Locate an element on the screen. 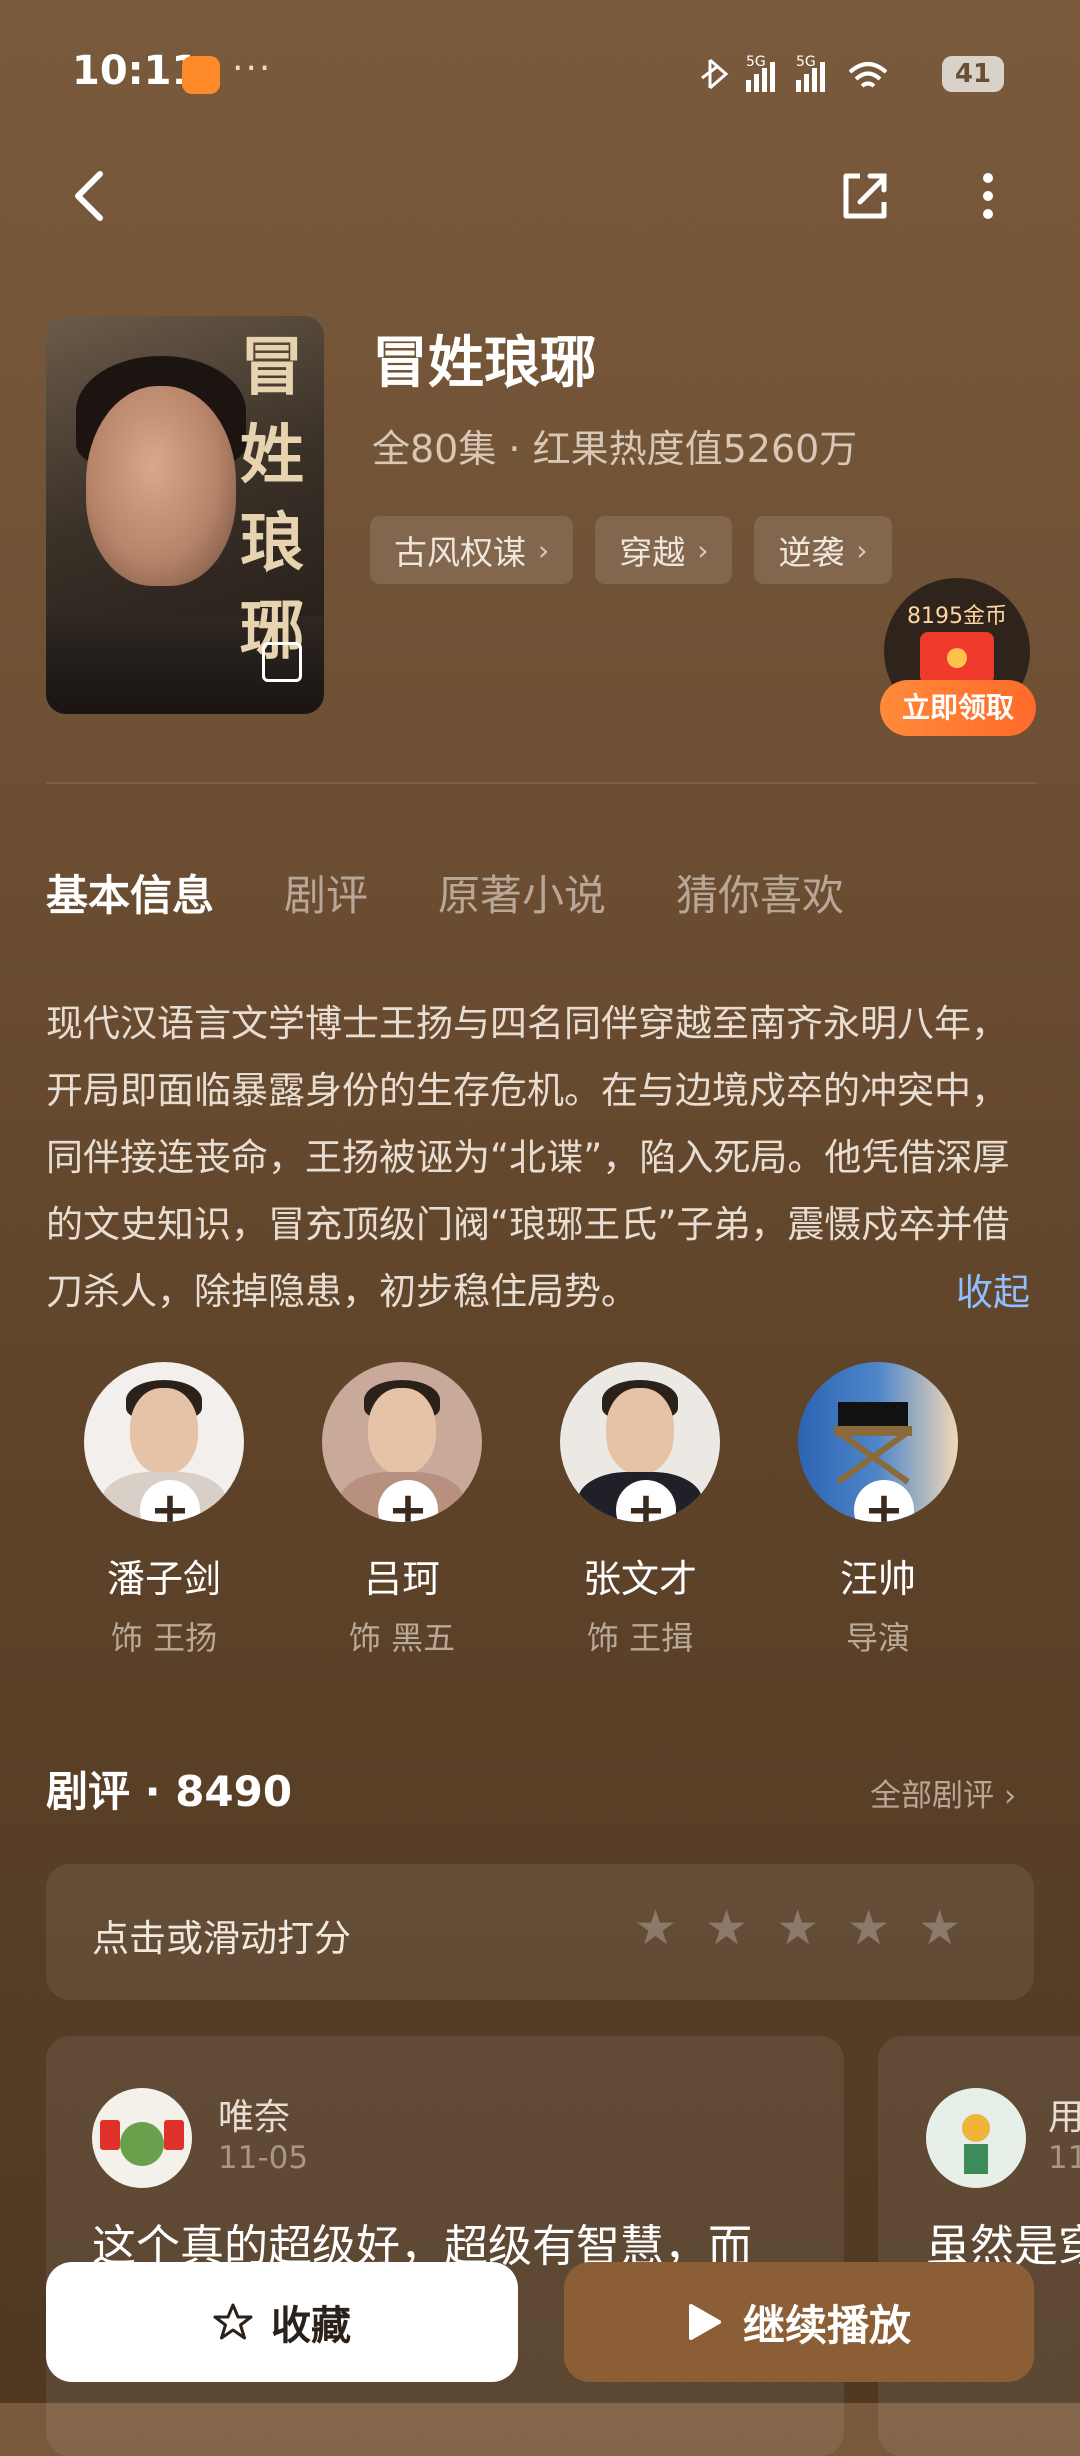 The height and width of the screenshot is (2456, 1080). review-date: 11 is located at coordinates (1064, 2158).